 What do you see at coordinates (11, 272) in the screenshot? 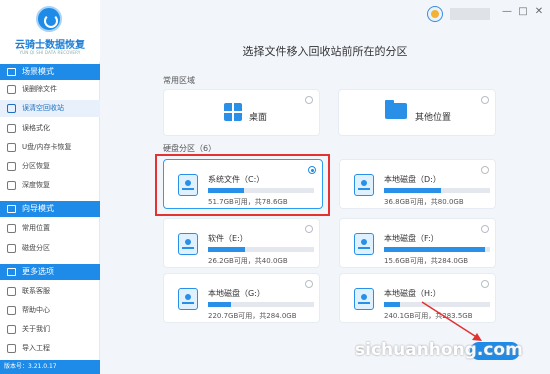
I see `more-options-icon` at bounding box center [11, 272].